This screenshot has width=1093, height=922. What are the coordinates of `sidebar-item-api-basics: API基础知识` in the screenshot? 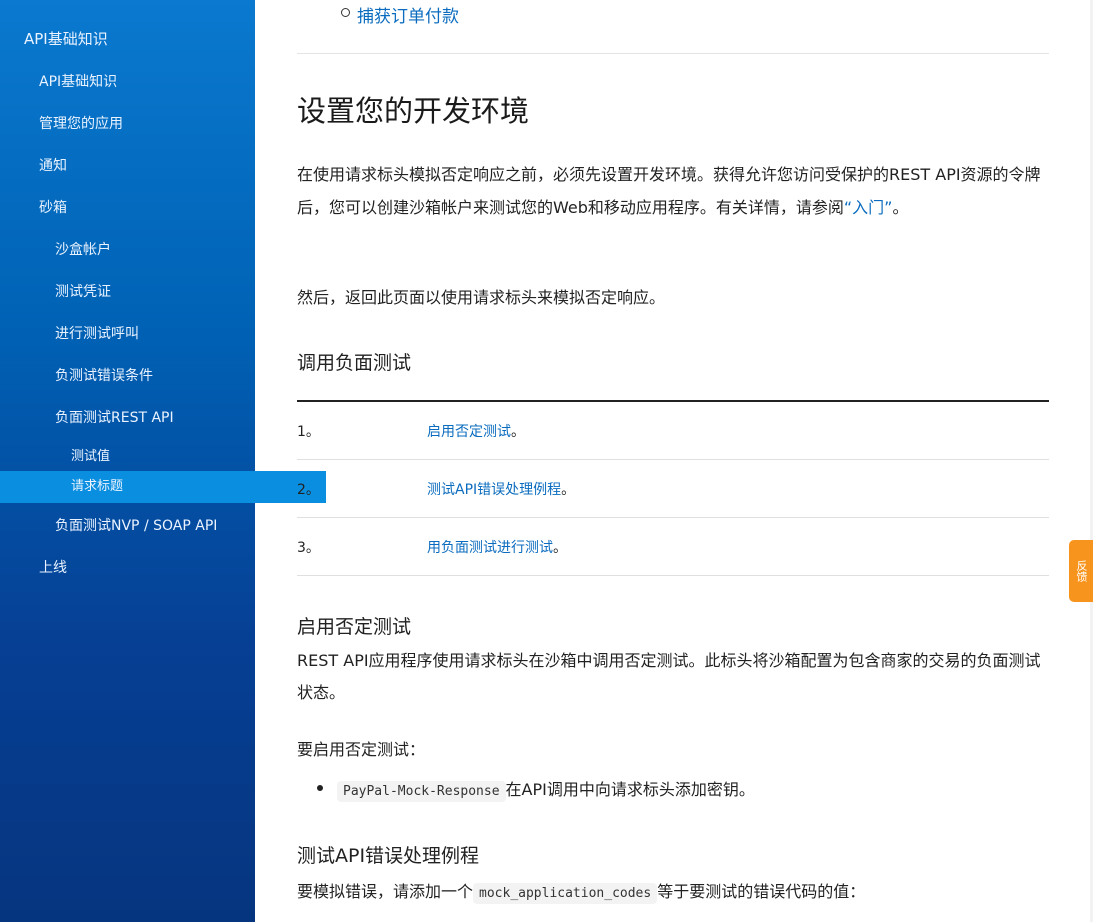 It's located at (147, 81).